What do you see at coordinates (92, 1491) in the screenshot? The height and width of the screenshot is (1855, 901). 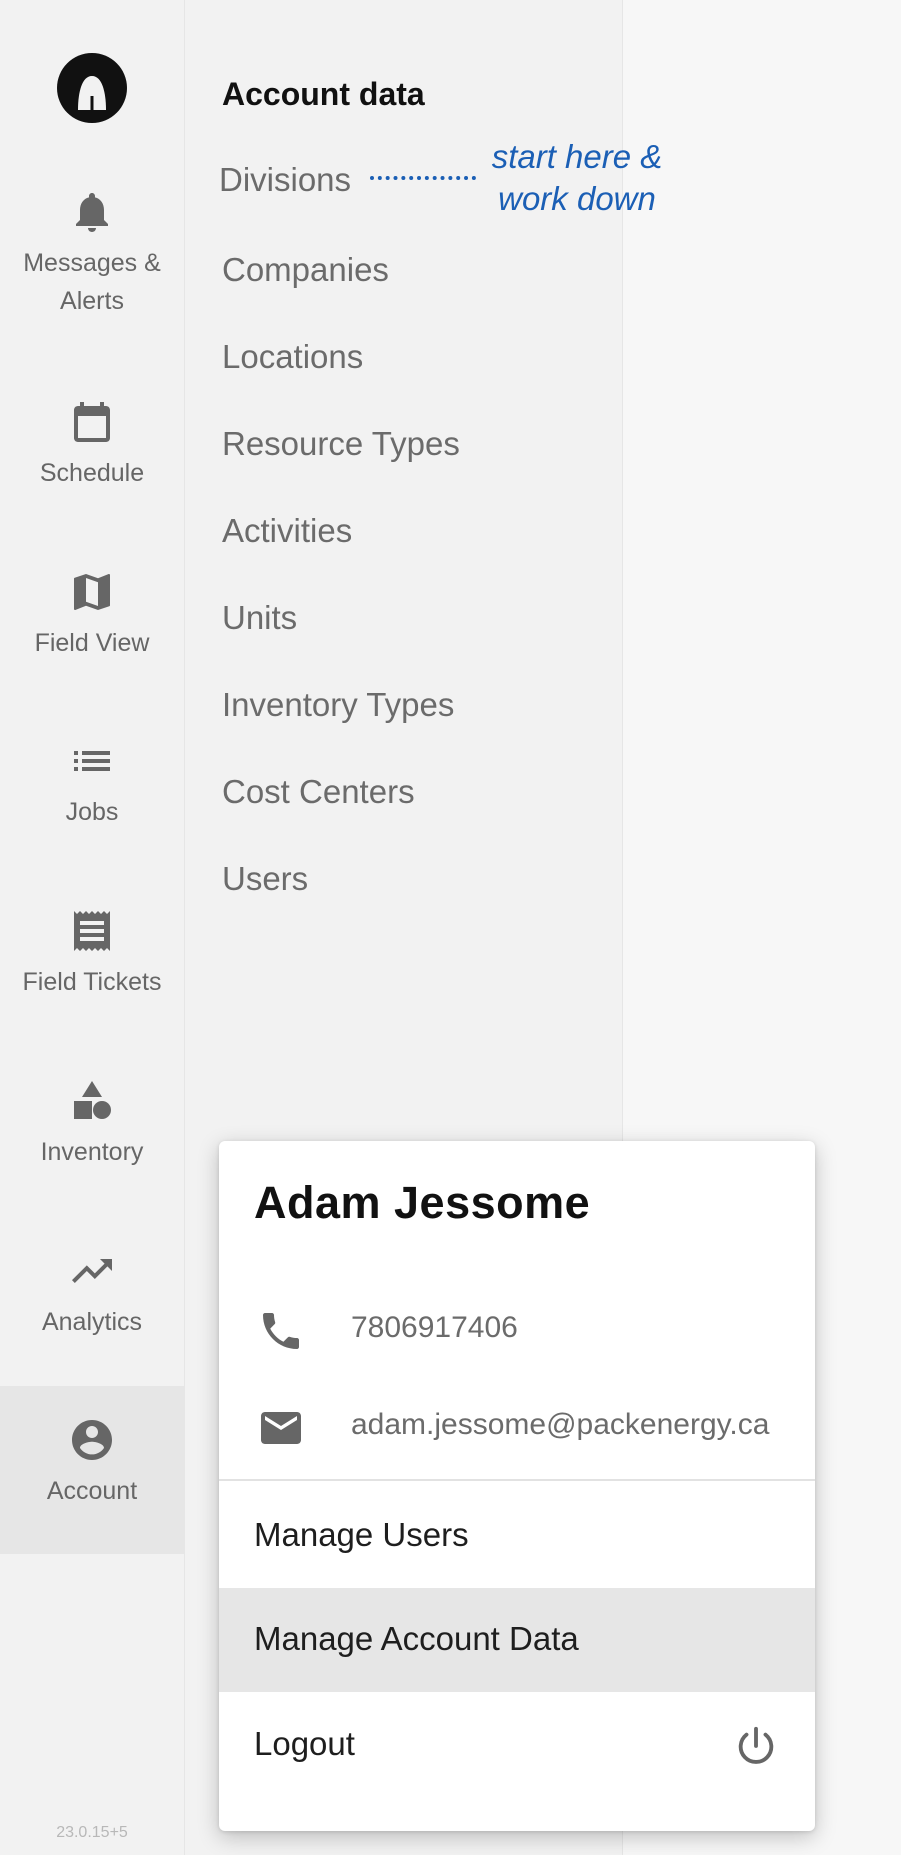 I see `nav-label: Account` at bounding box center [92, 1491].